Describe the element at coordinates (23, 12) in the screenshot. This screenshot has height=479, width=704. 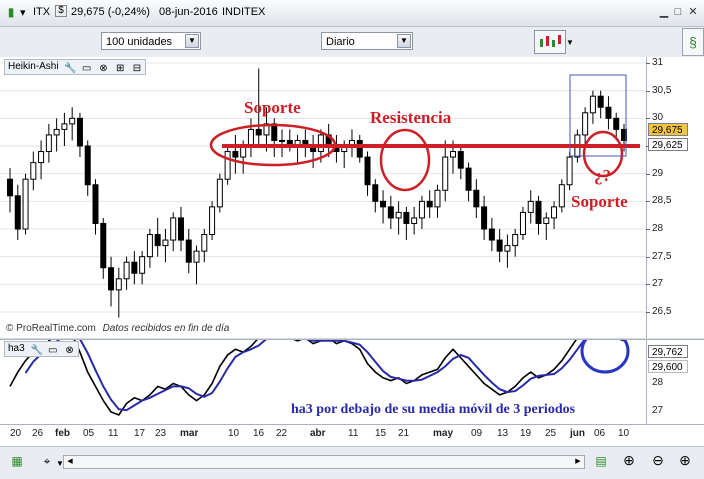
I see `chevron-down-icon: ▾` at that location.